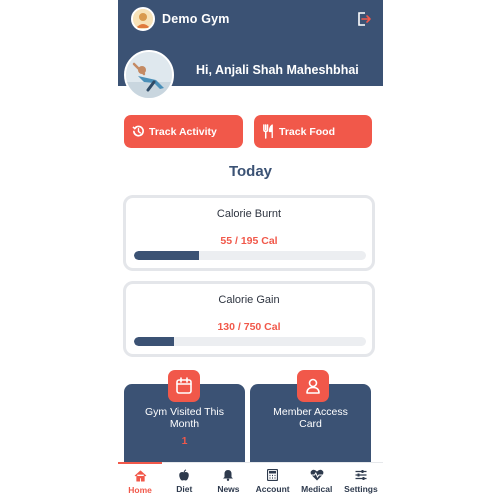 The width and height of the screenshot is (500, 500). Describe the element at coordinates (317, 481) in the screenshot. I see `nav-medical: Medical` at that location.